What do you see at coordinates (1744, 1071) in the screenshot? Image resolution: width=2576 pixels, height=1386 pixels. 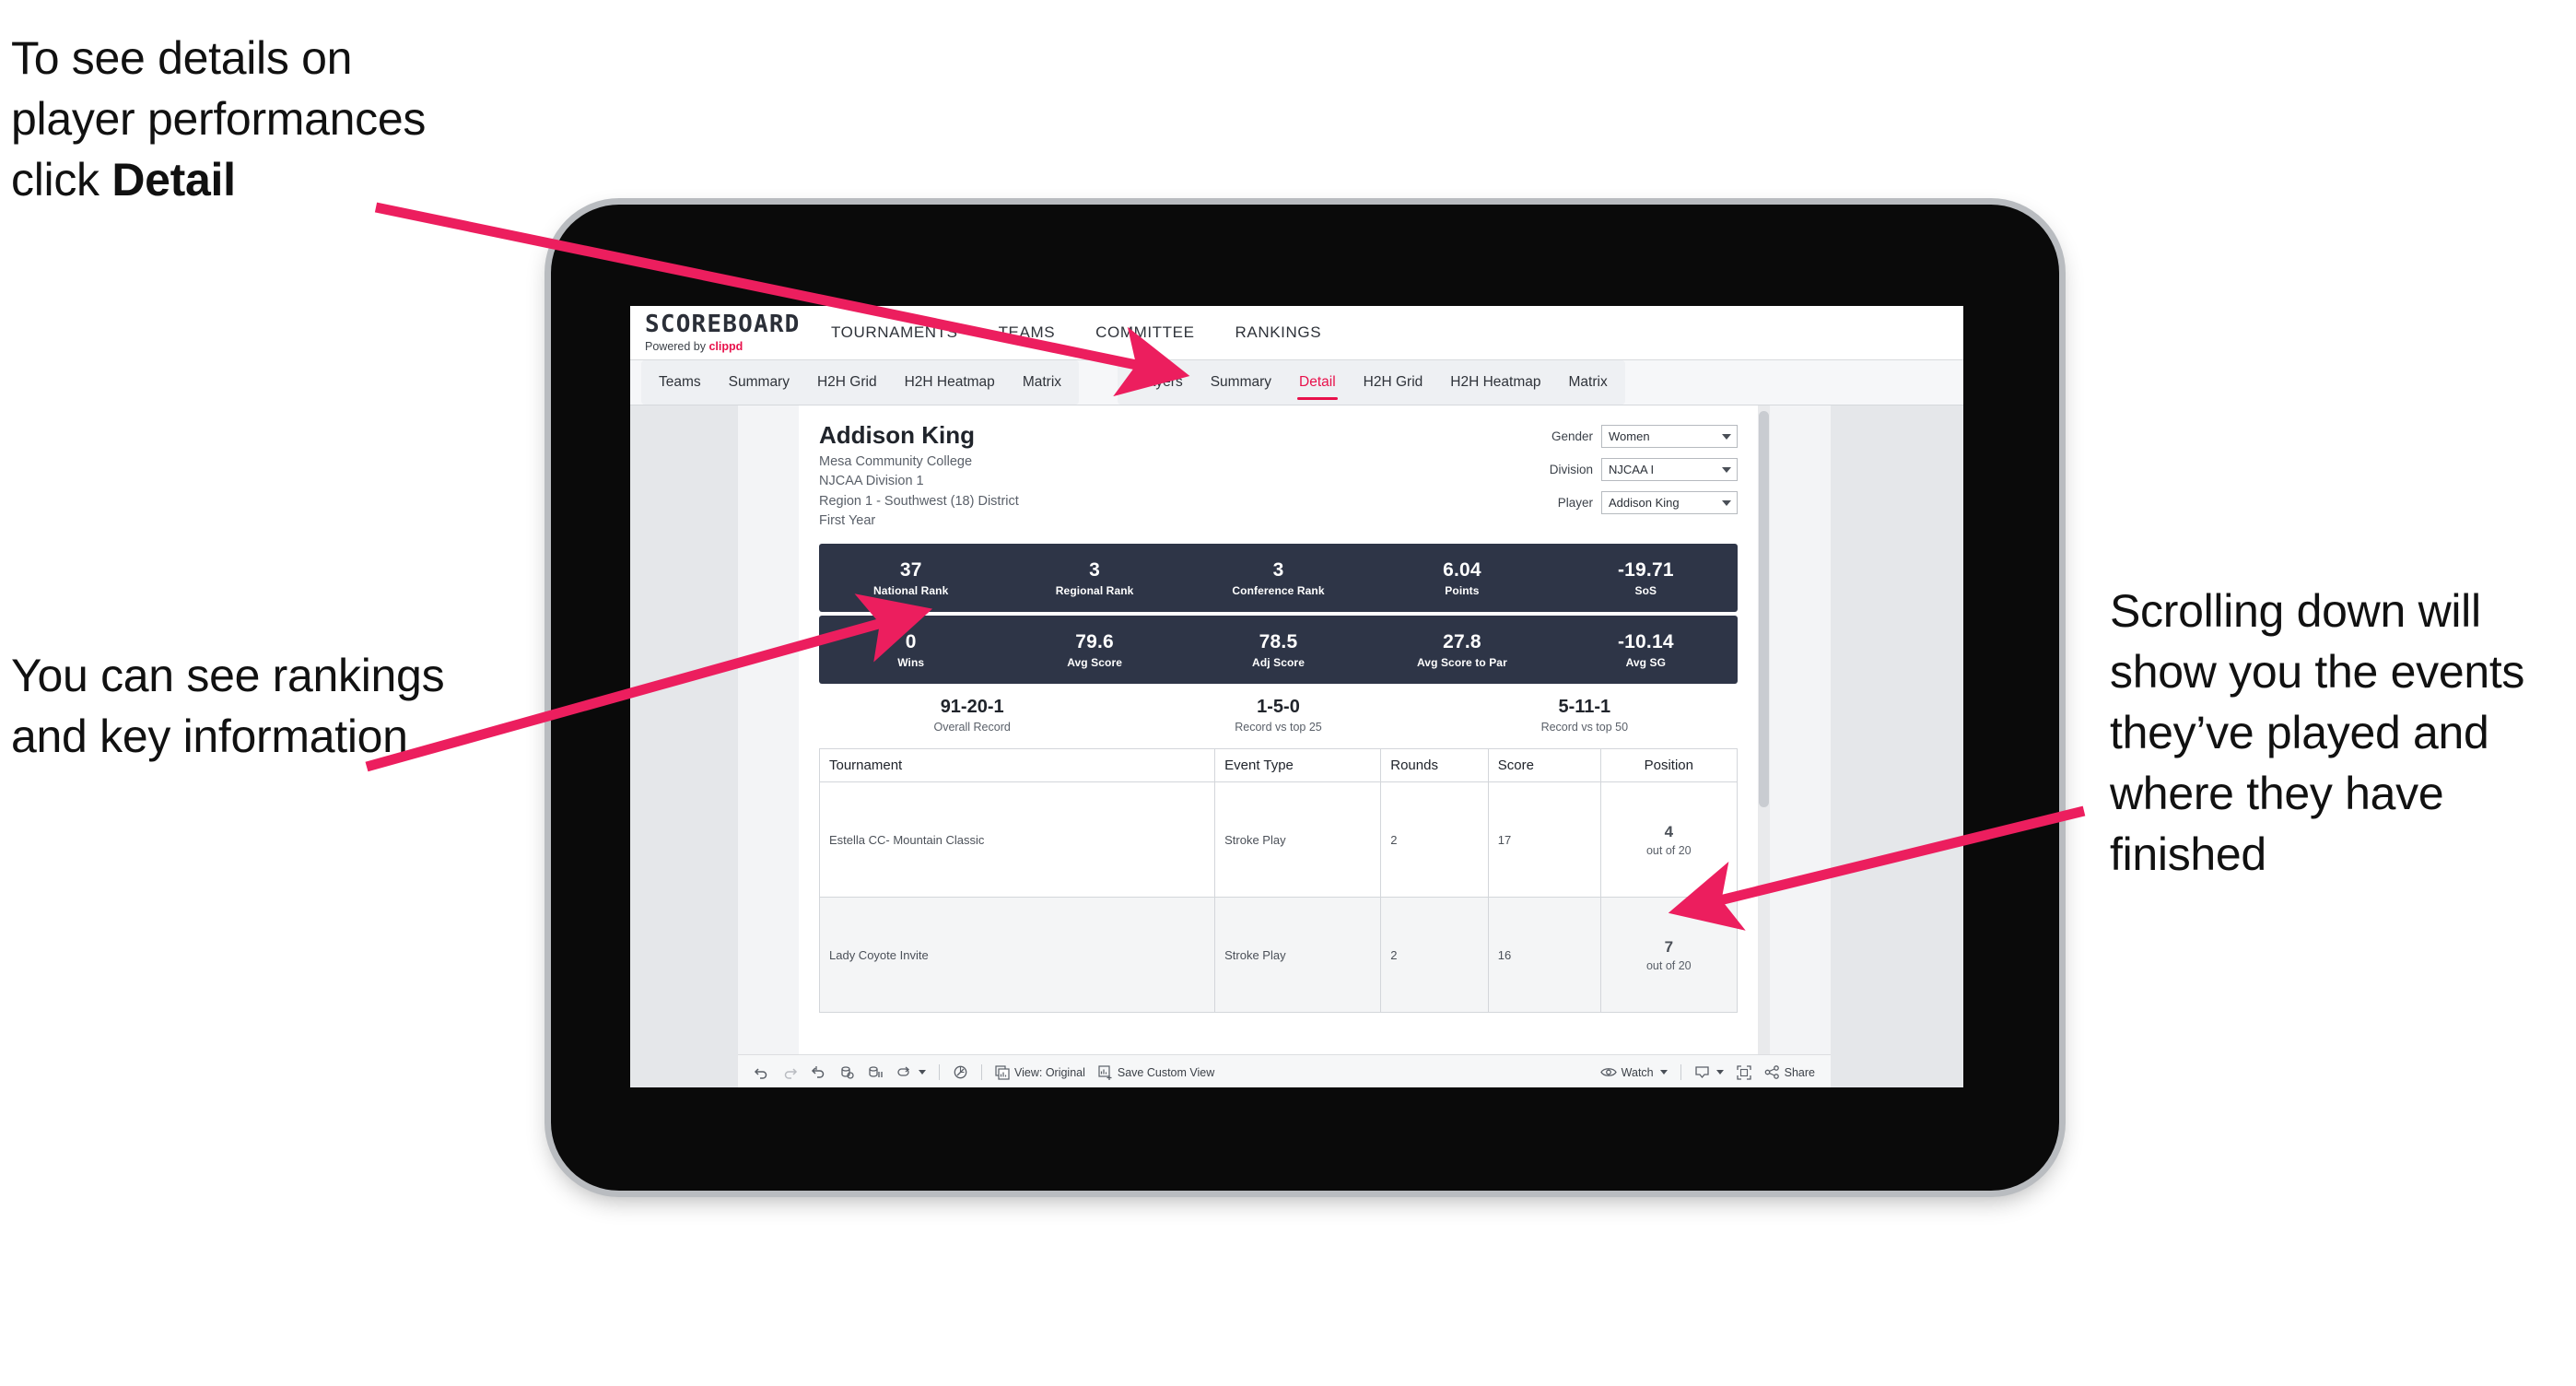 I see `fullscreen-button` at bounding box center [1744, 1071].